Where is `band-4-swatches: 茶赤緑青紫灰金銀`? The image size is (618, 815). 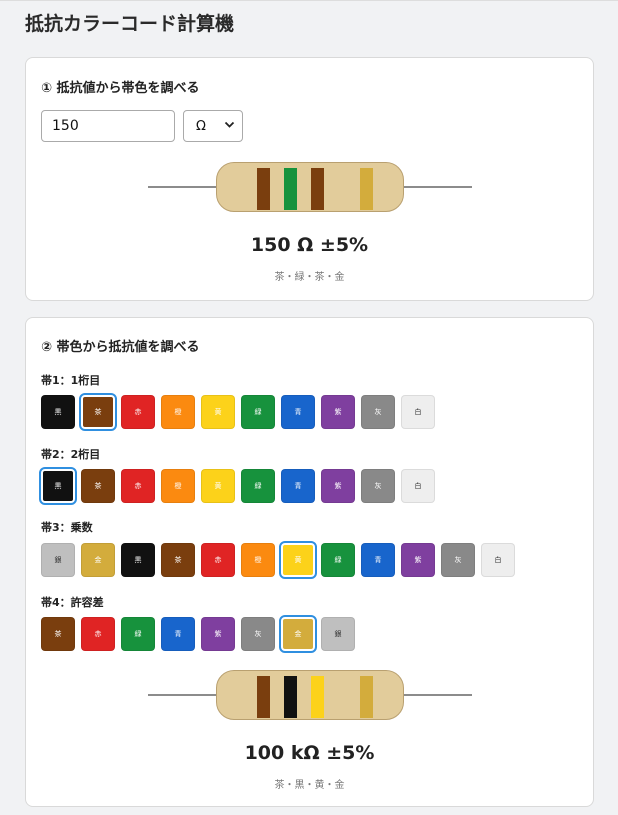 band-4-swatches: 茶赤緑青紫灰金銀 is located at coordinates (198, 634).